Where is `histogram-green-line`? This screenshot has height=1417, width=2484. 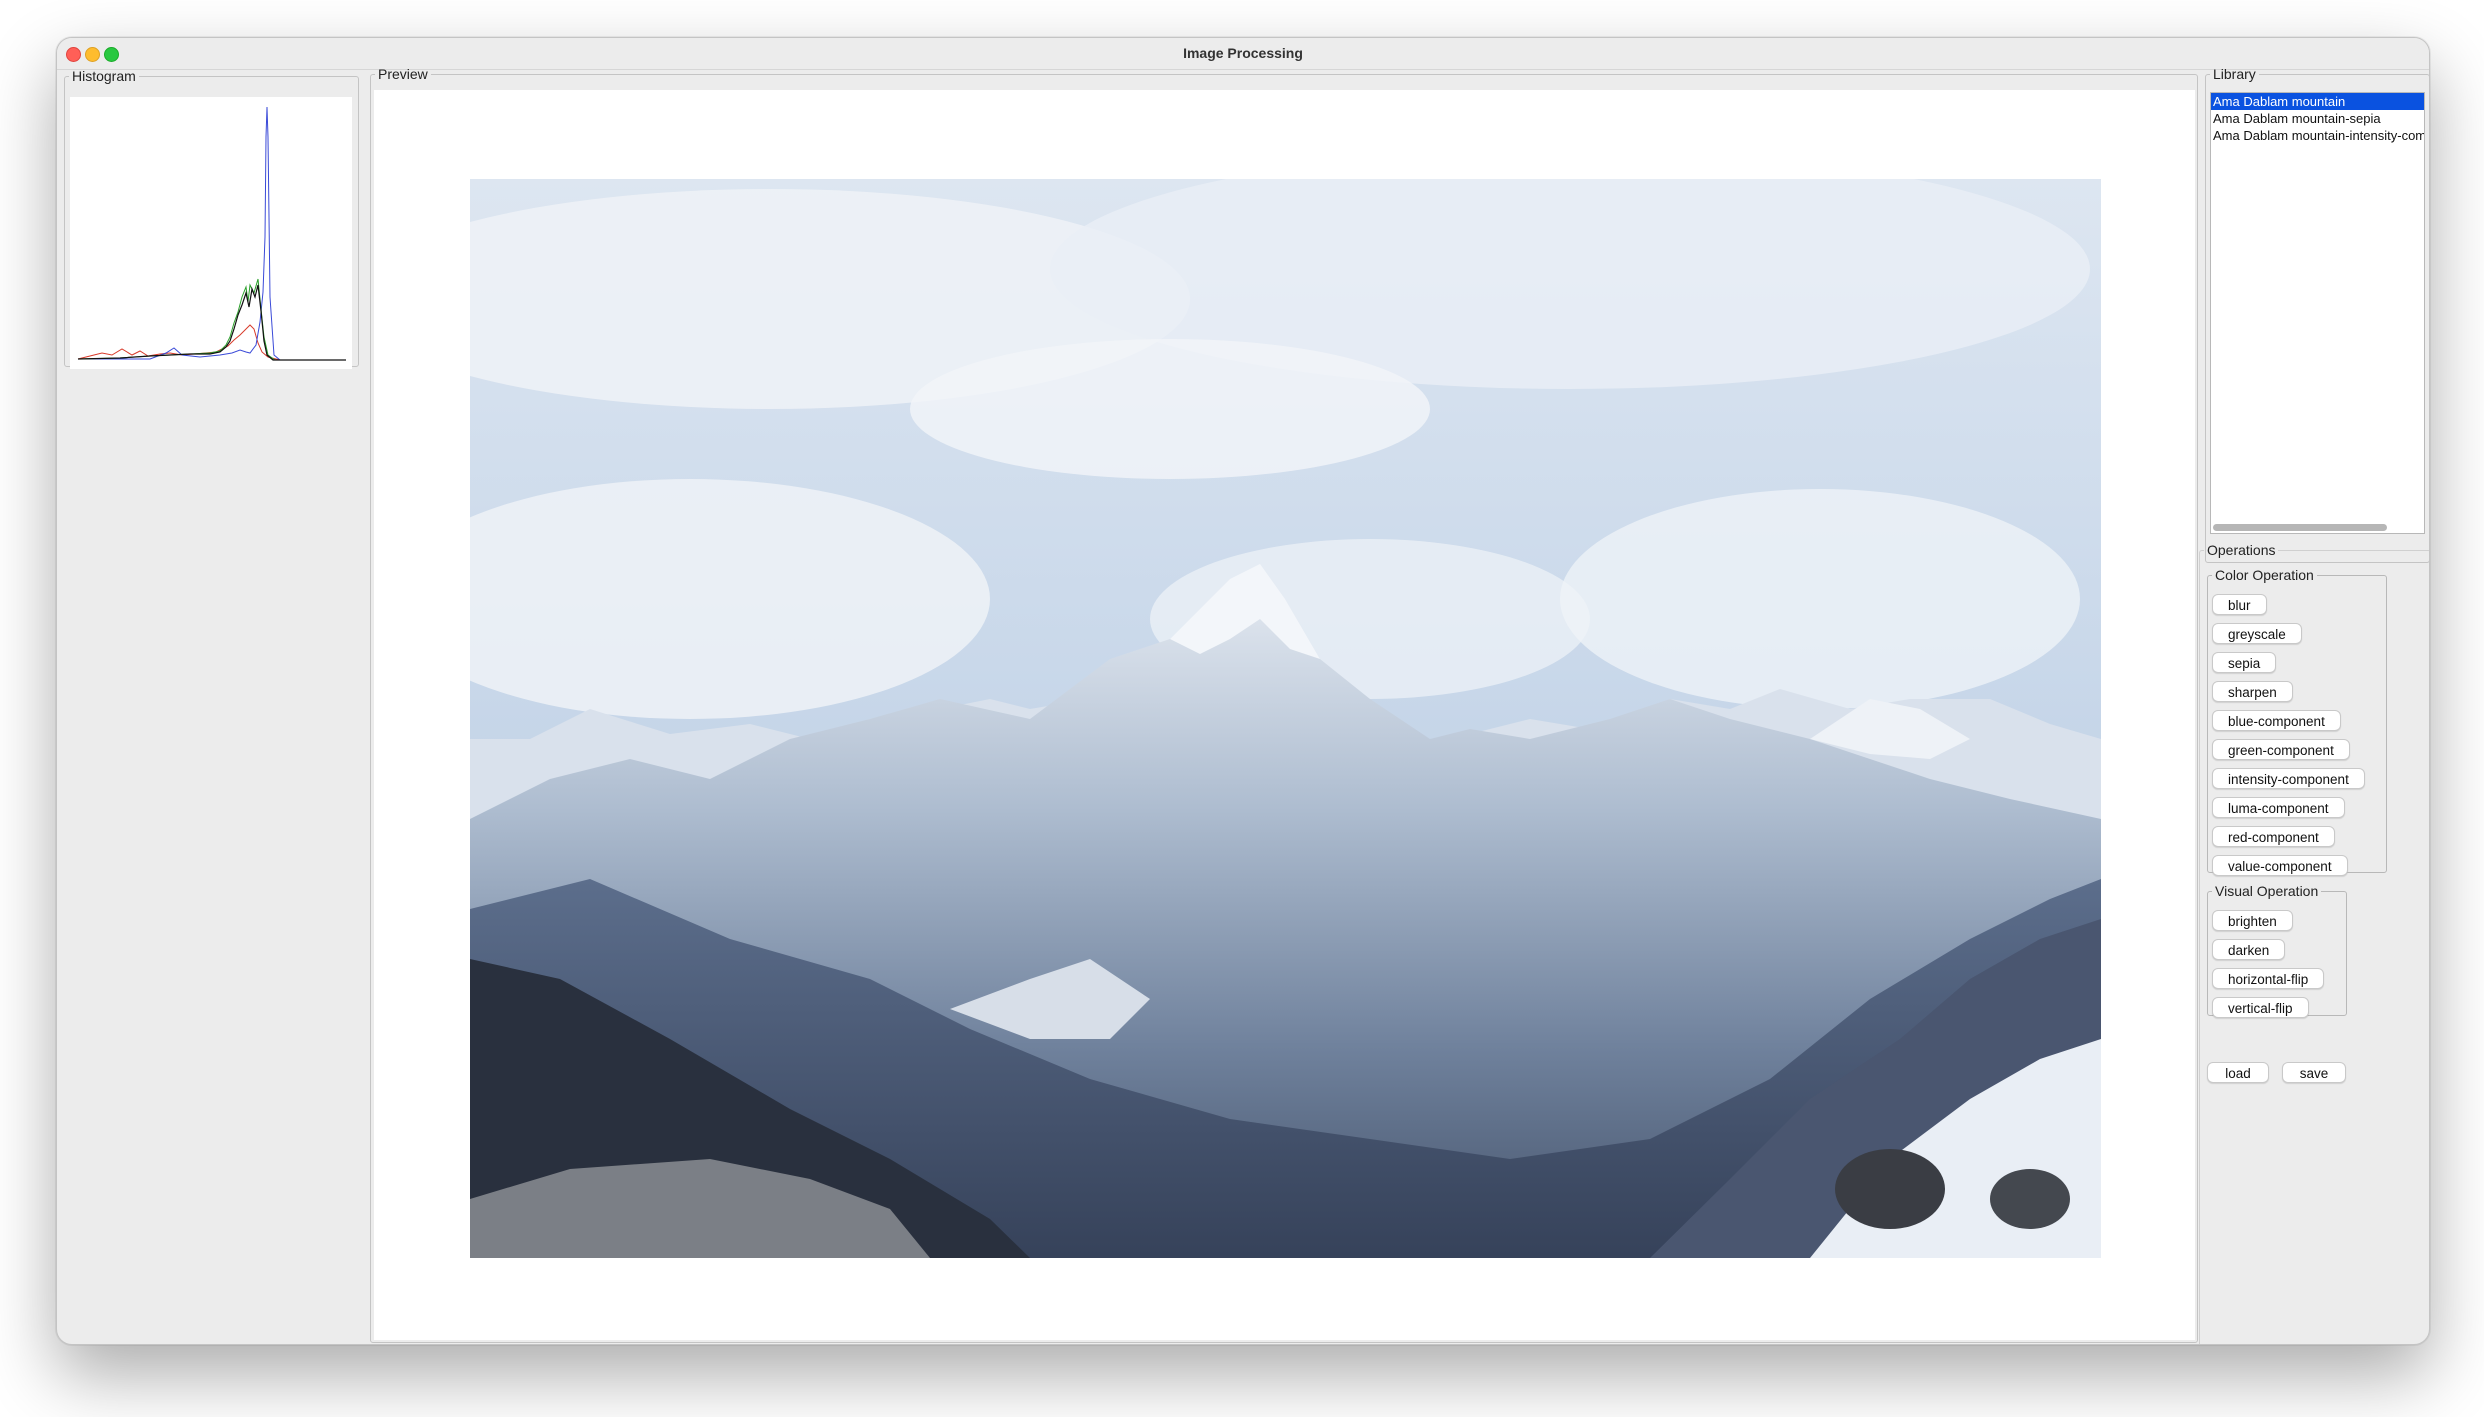
histogram-green-line is located at coordinates (211, 319).